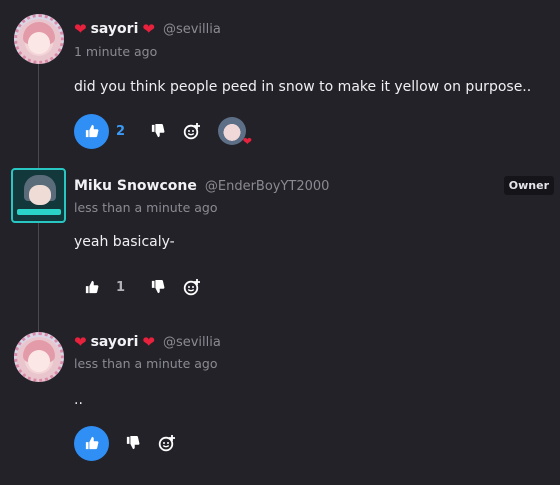 The image size is (560, 485). What do you see at coordinates (528, 185) in the screenshot?
I see `owner-badge: Owner` at bounding box center [528, 185].